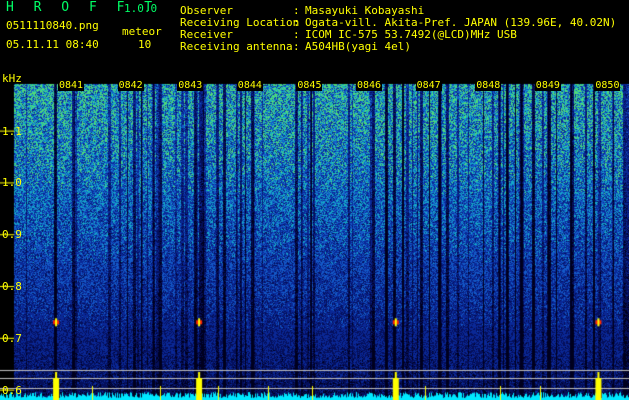  I want to click on file-name: 0511110840.png, so click(52, 25).